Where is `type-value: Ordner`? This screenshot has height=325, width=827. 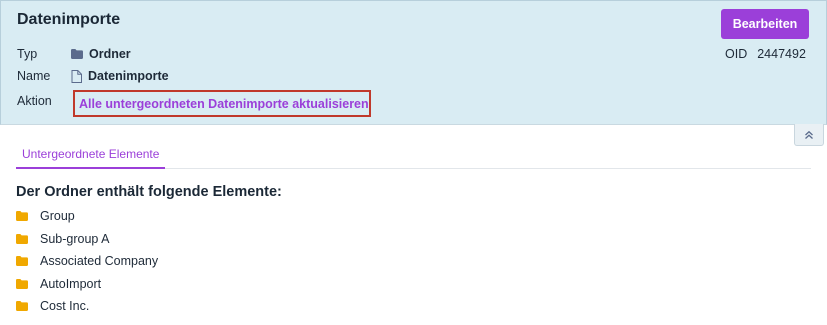 type-value: Ordner is located at coordinates (110, 54).